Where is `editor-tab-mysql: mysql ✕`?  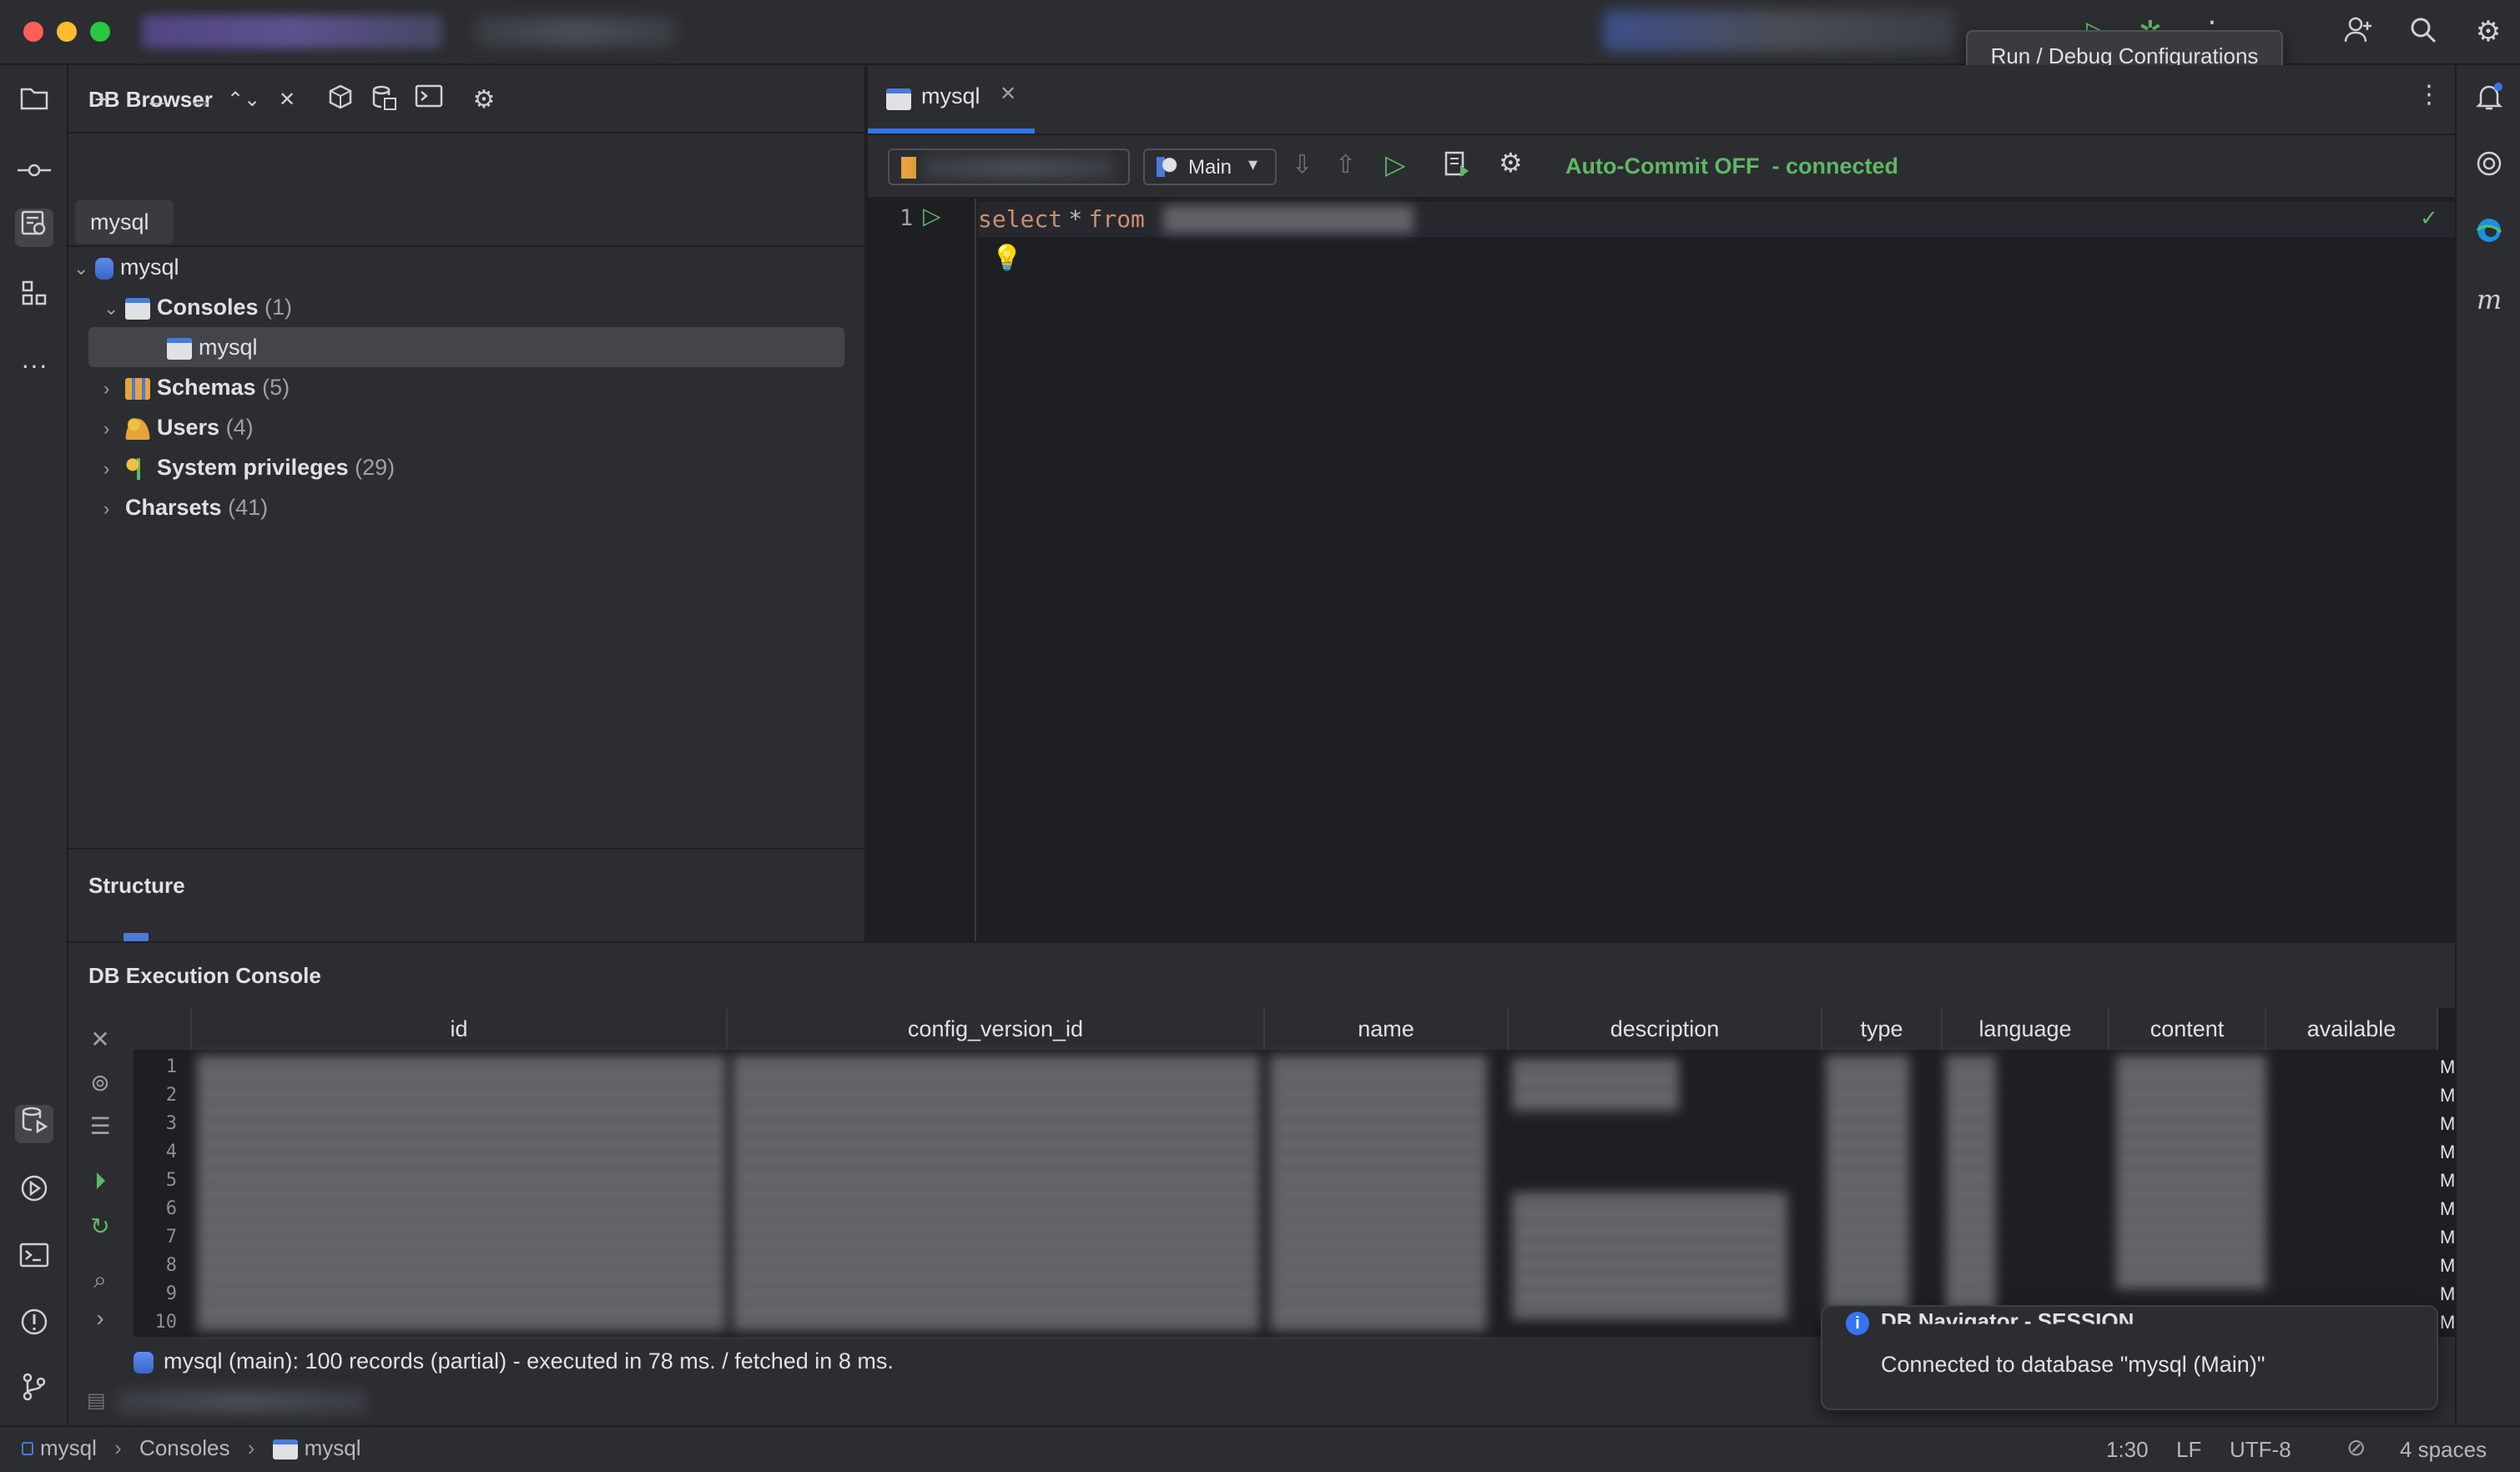
editor-tab-mysql: mysql ✕ is located at coordinates (951, 99).